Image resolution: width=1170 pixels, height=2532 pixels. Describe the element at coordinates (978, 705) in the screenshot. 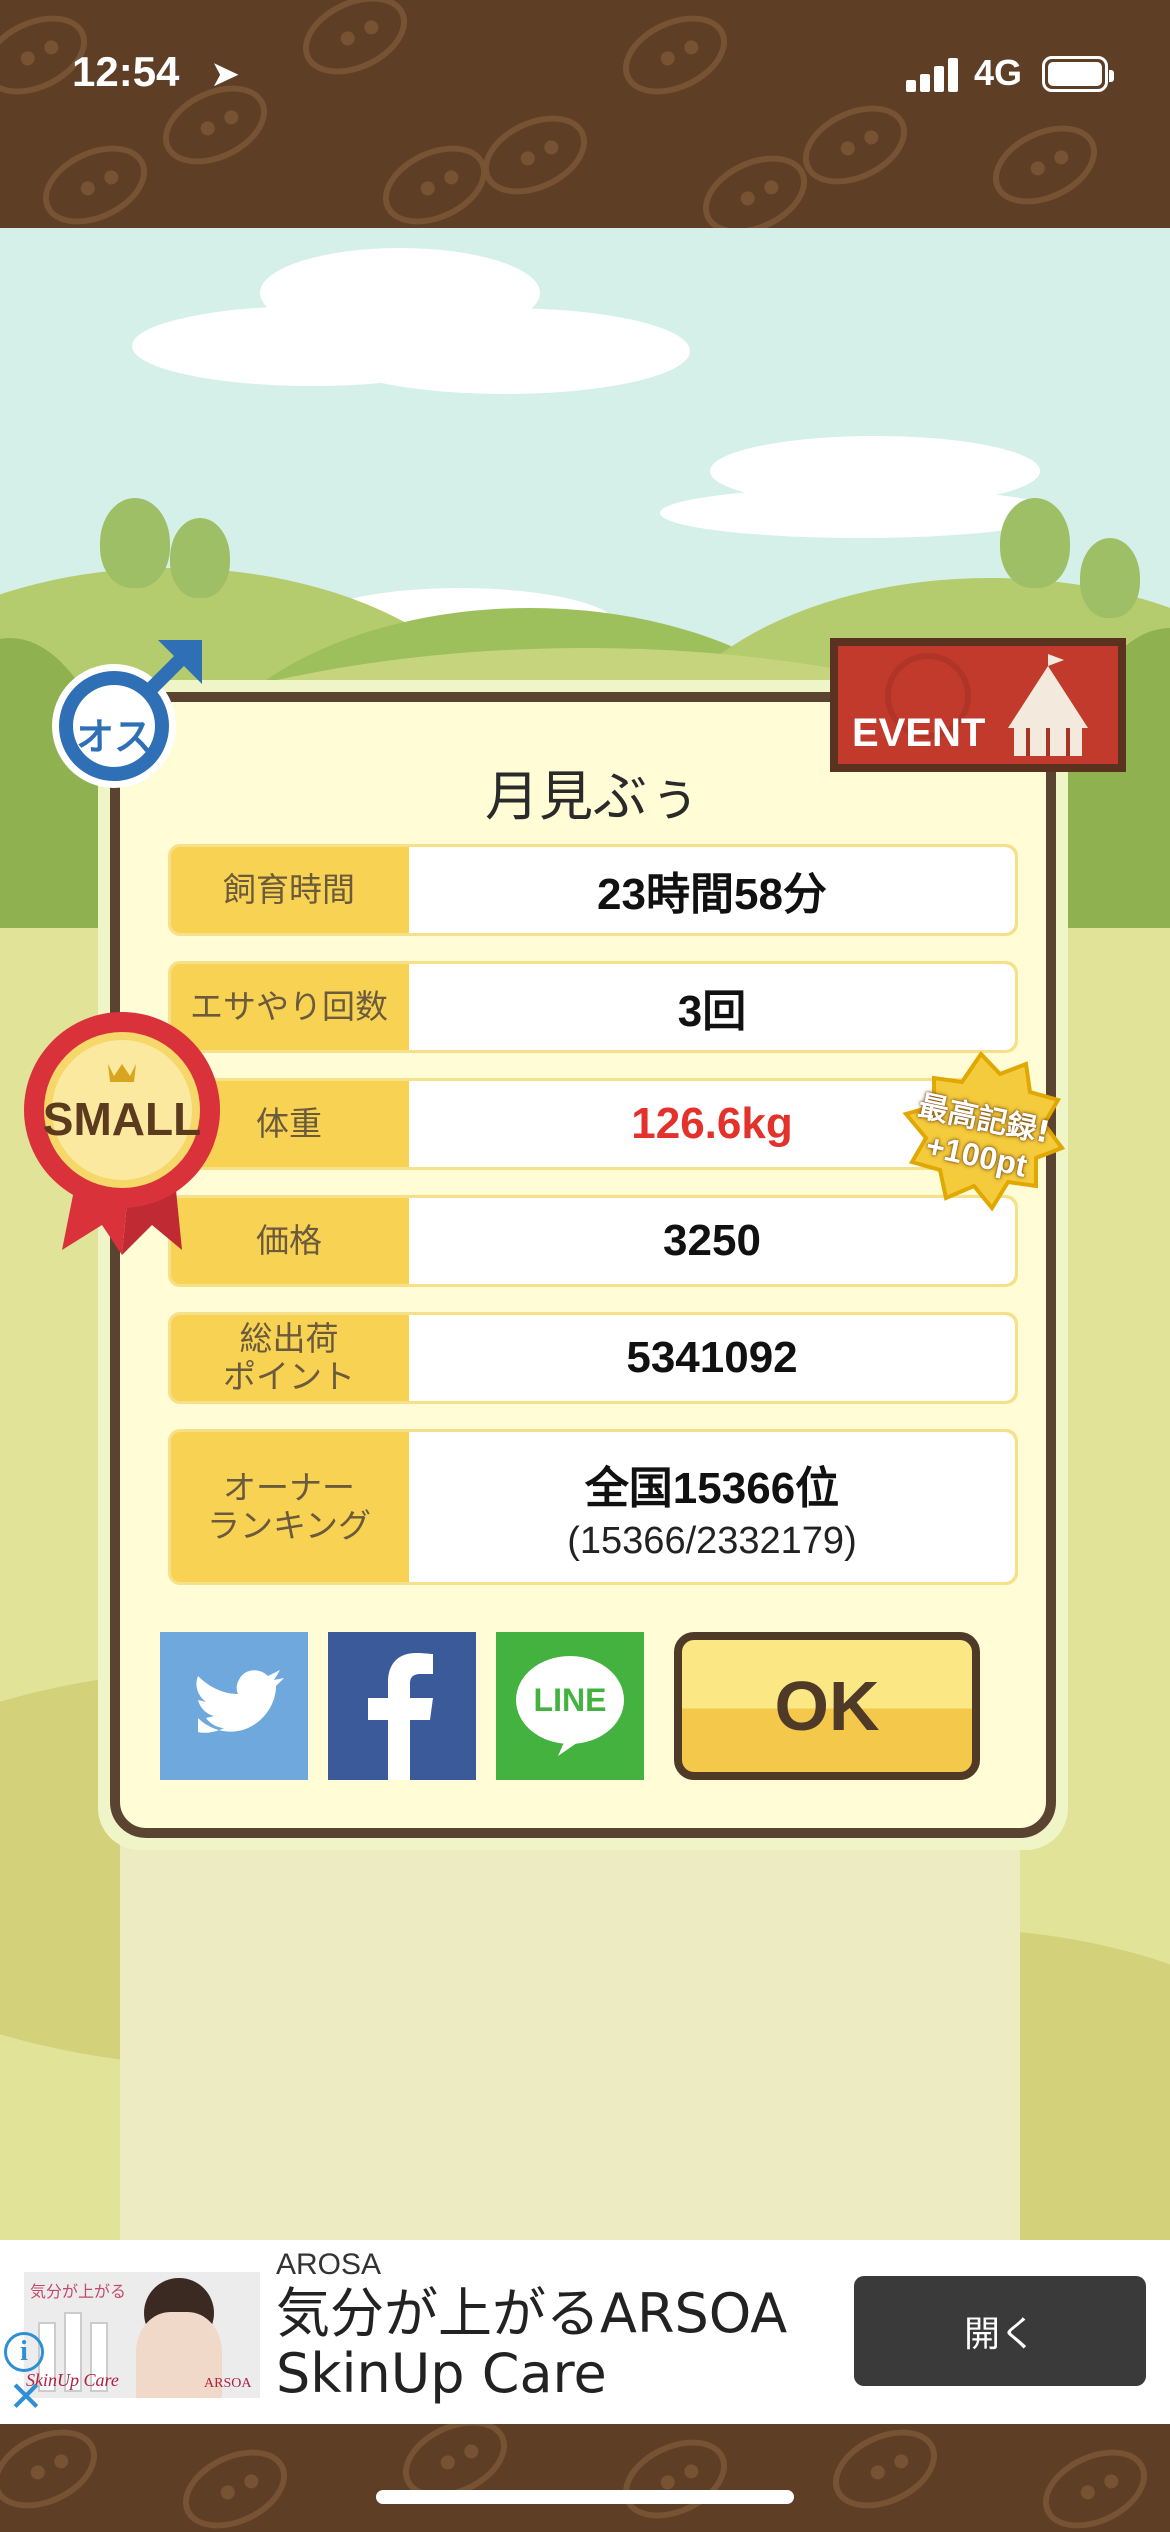

I see `event-badge: EVENT` at that location.